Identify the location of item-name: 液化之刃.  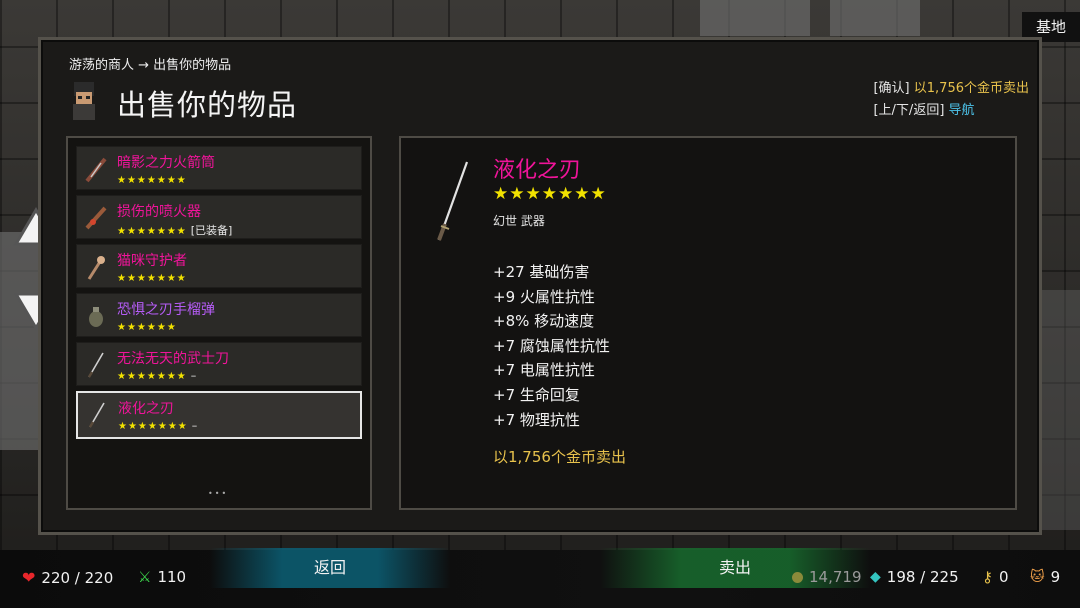
(146, 409).